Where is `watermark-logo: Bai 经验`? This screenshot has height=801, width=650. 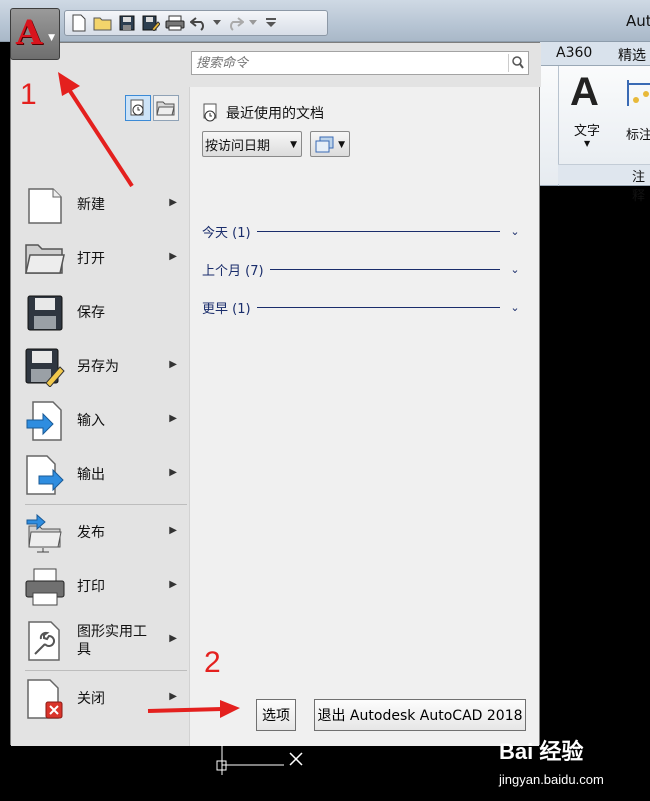
watermark-logo: Bai 经验 is located at coordinates (541, 751).